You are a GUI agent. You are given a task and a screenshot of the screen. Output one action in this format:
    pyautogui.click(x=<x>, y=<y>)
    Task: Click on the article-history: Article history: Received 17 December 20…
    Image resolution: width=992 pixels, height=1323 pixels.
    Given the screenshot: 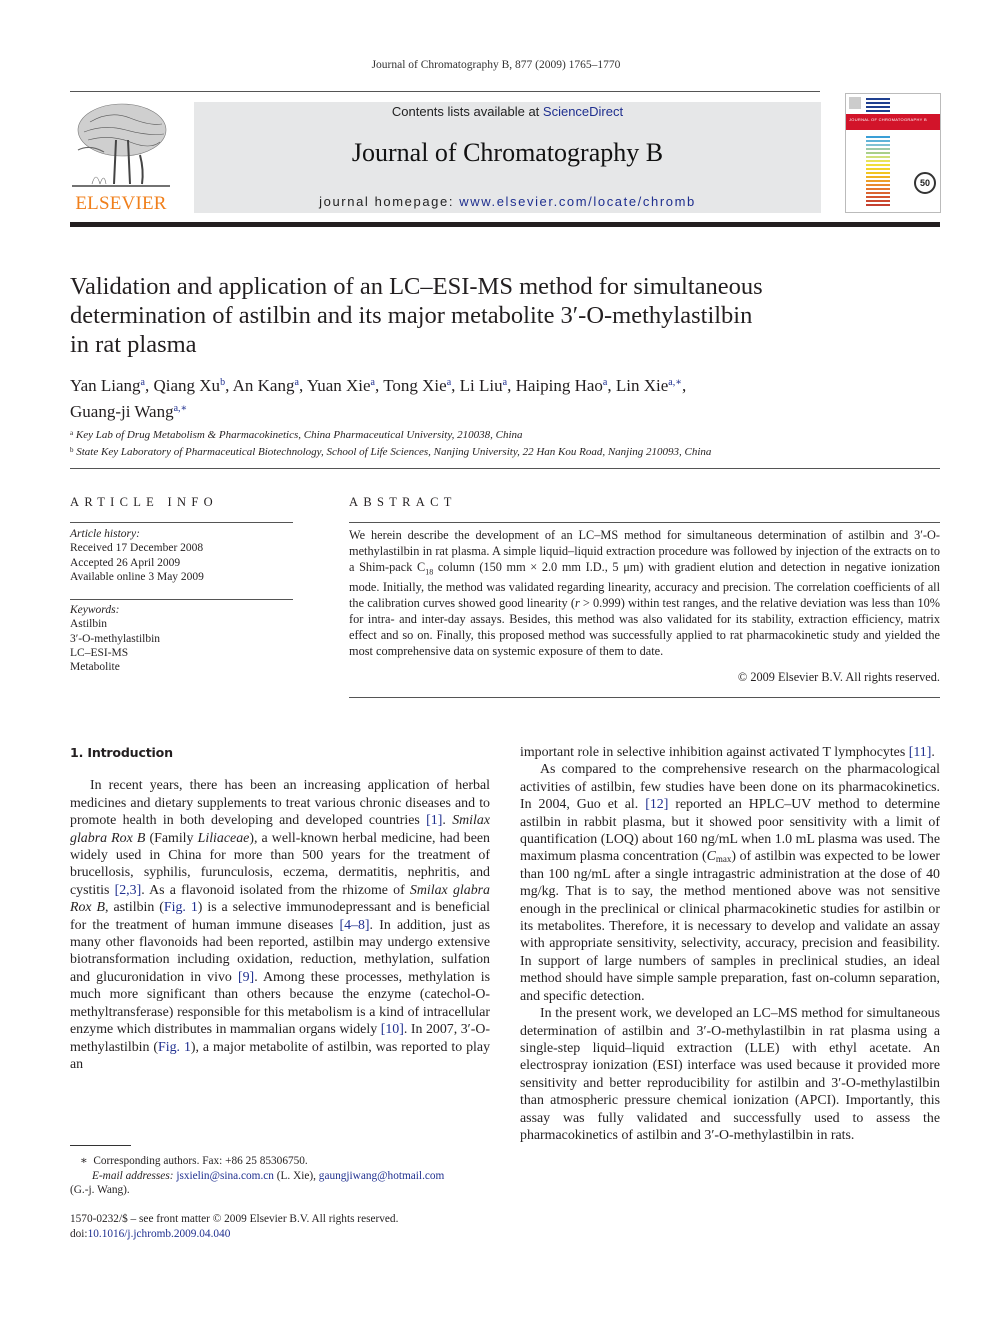 What is the action you would take?
    pyautogui.click(x=181, y=555)
    